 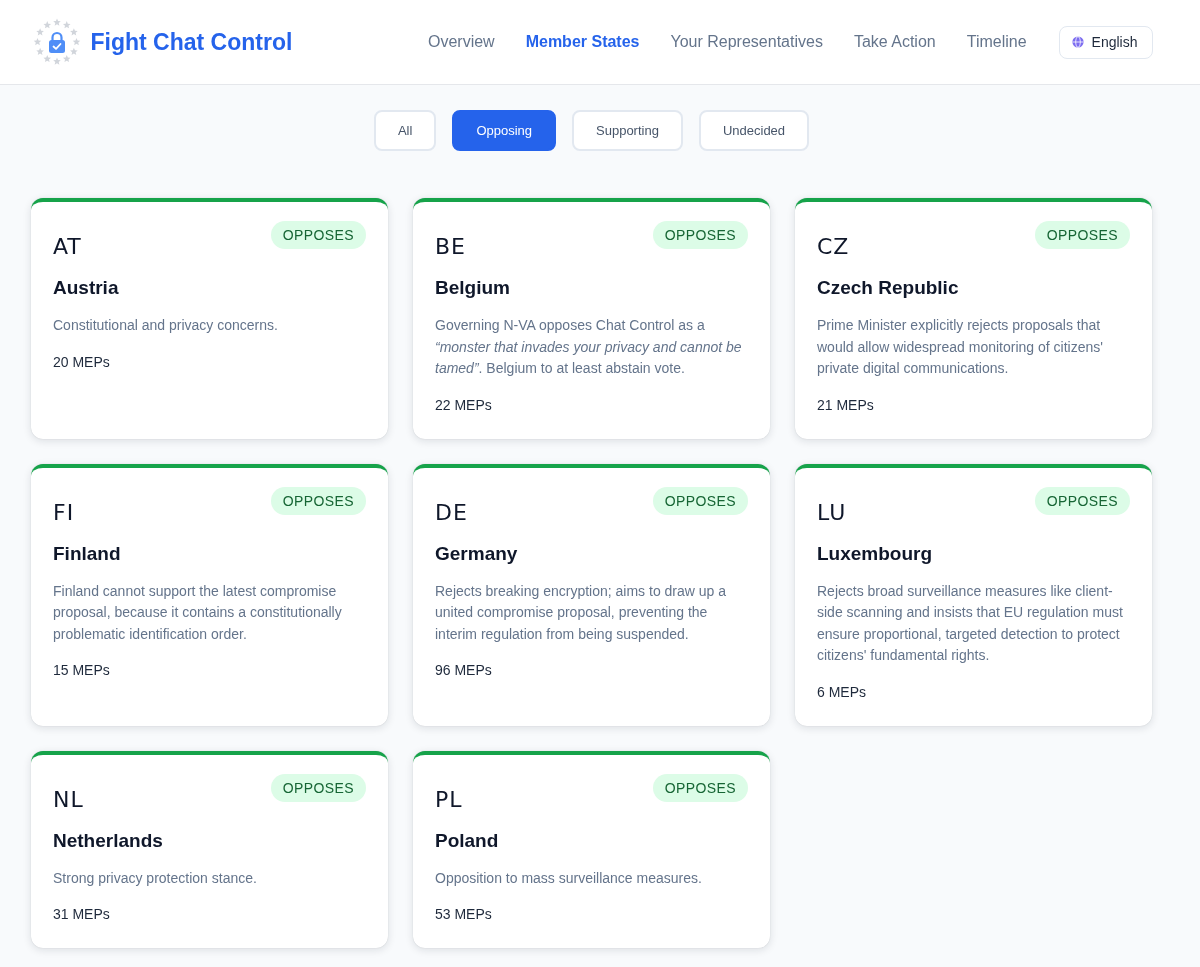 I want to click on country-code: FI, so click(x=64, y=512).